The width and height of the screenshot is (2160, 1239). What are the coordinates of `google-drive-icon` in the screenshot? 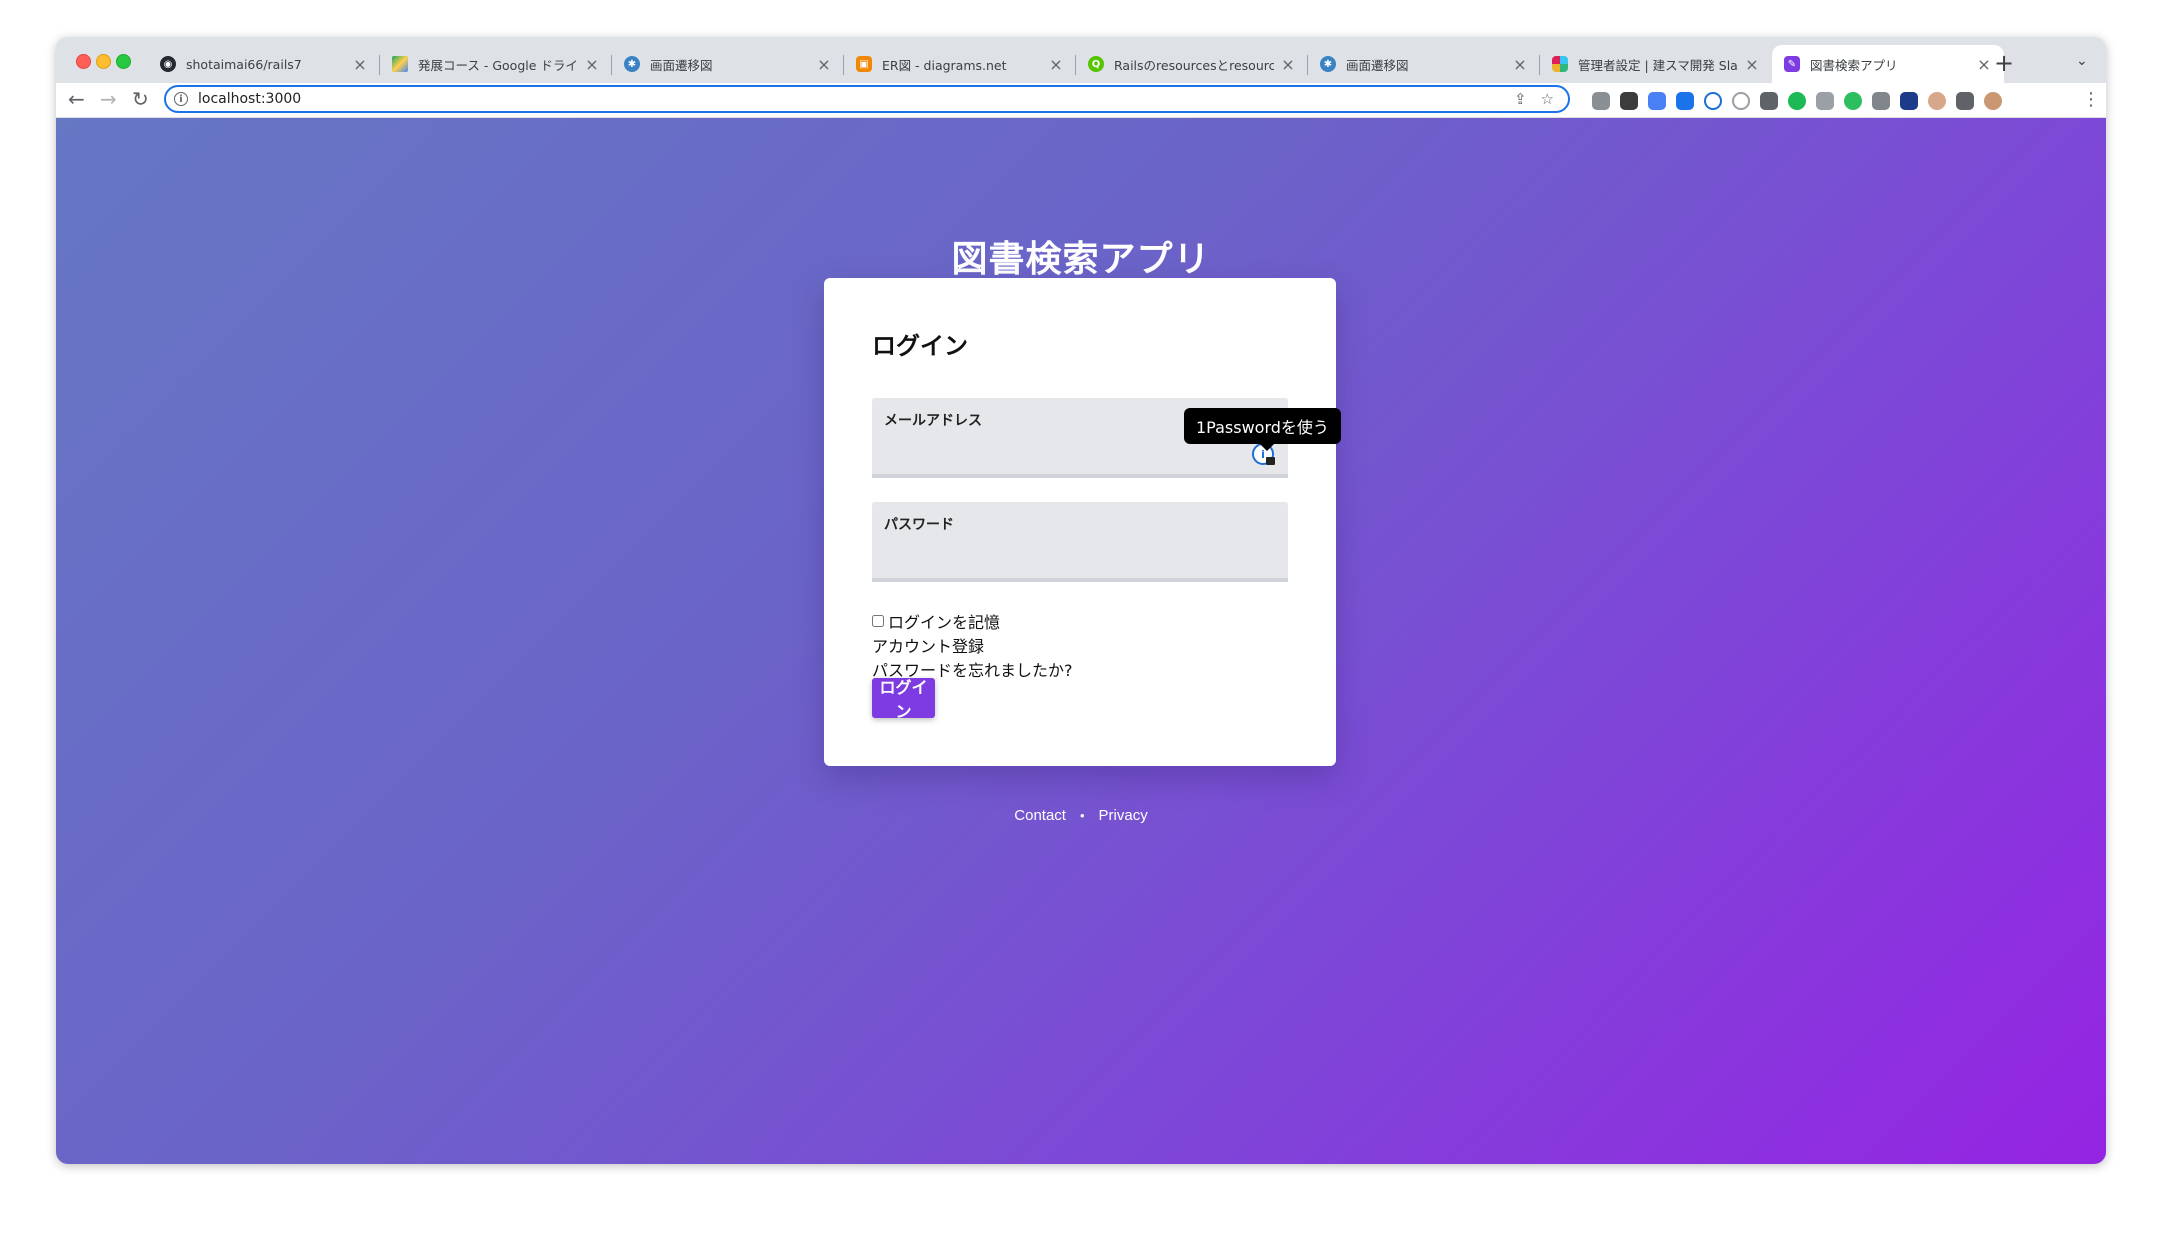 It's located at (400, 64).